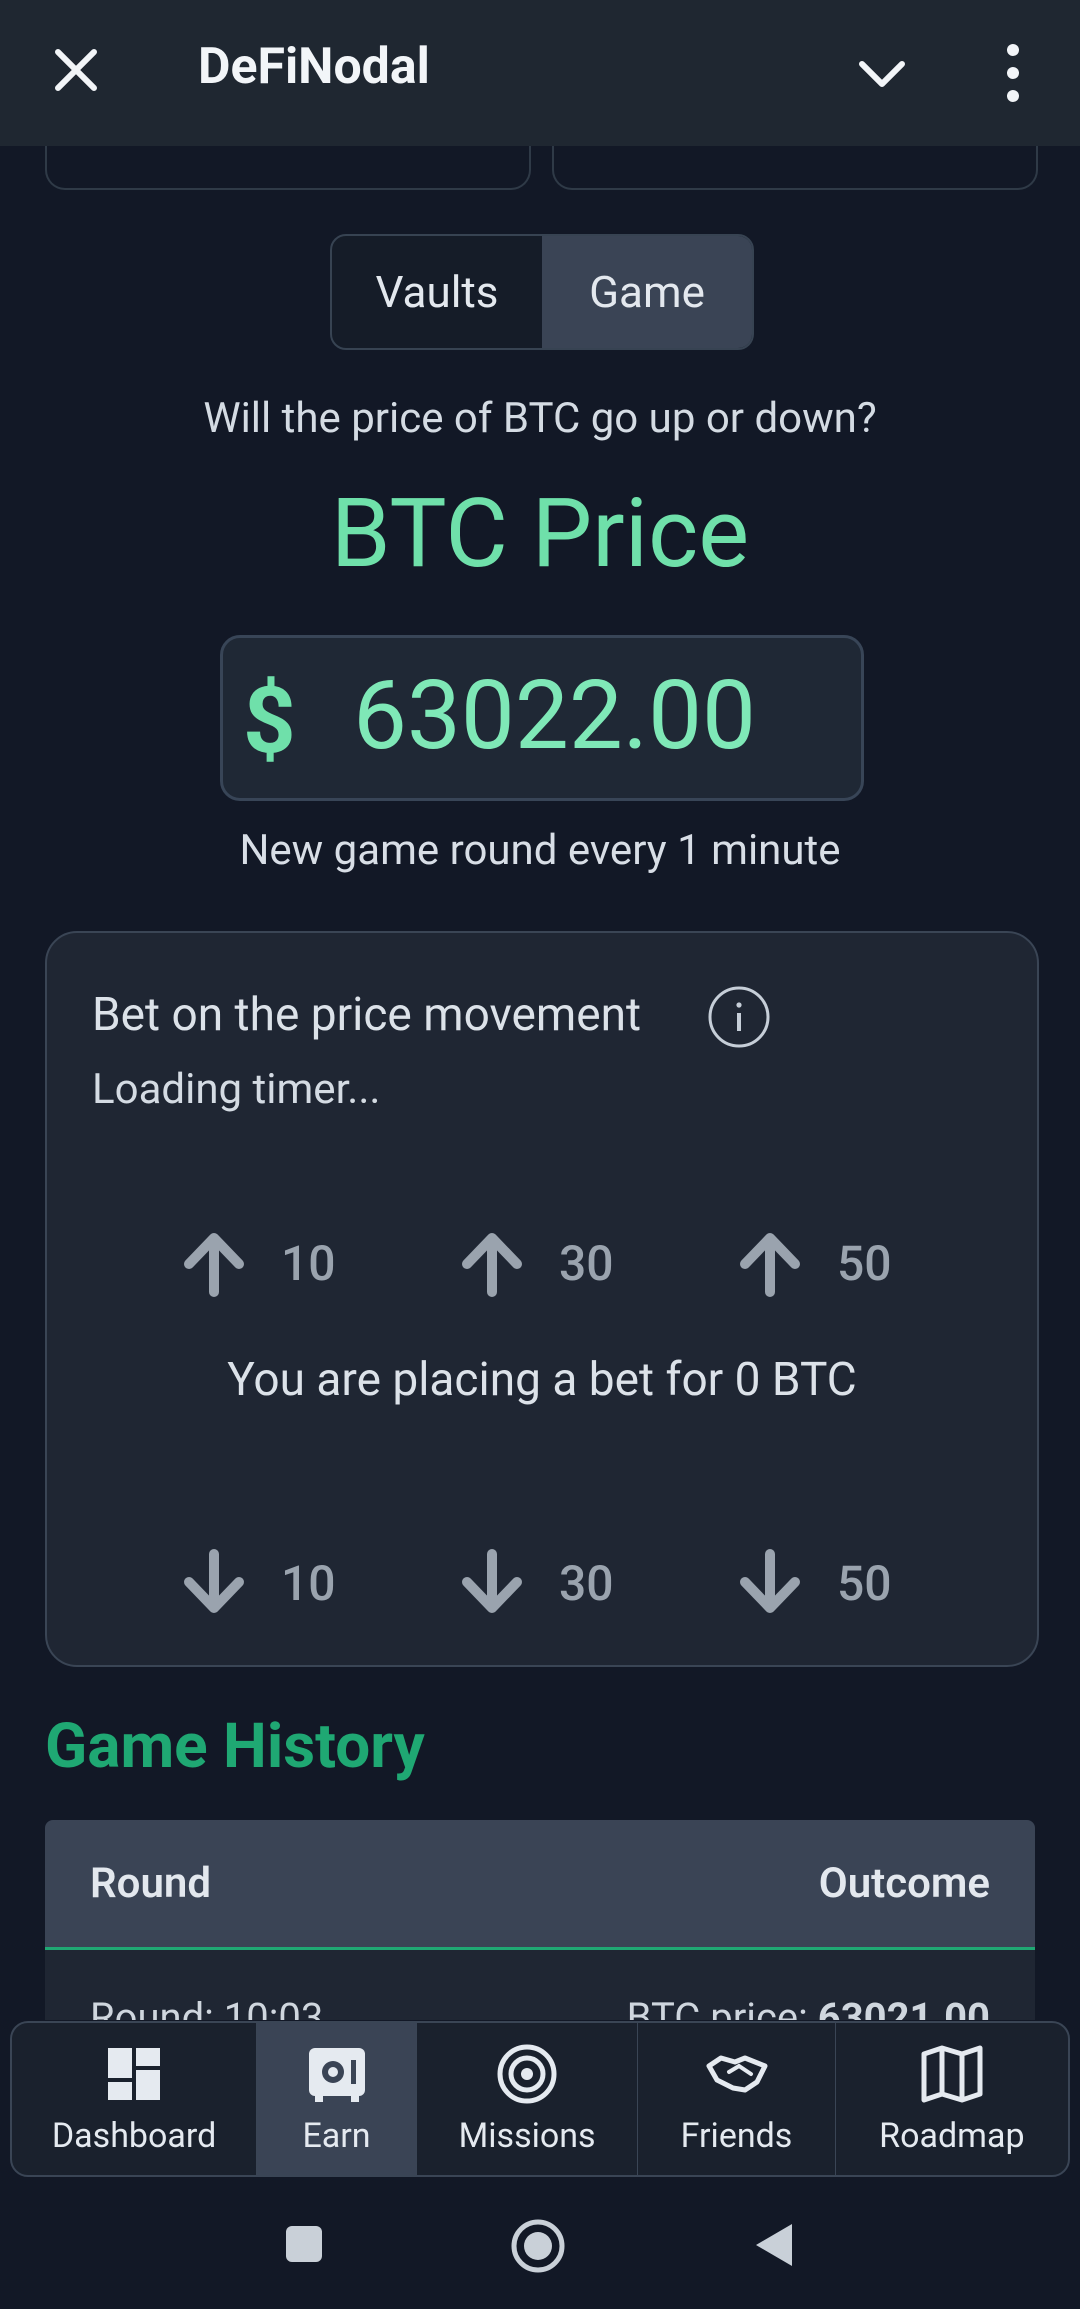 This screenshot has width=1080, height=2309. Describe the element at coordinates (534, 1583) in the screenshot. I see `bet-down-button: 30` at that location.